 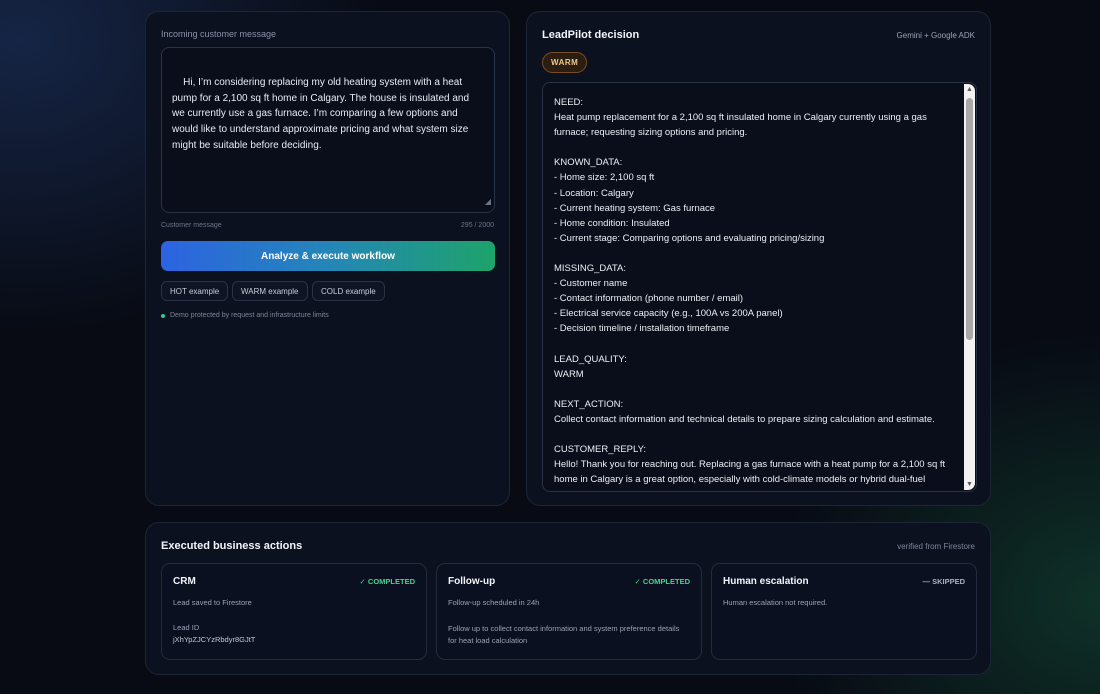 What do you see at coordinates (494, 602) in the screenshot?
I see `card-description: Follow-up scheduled in 24h` at bounding box center [494, 602].